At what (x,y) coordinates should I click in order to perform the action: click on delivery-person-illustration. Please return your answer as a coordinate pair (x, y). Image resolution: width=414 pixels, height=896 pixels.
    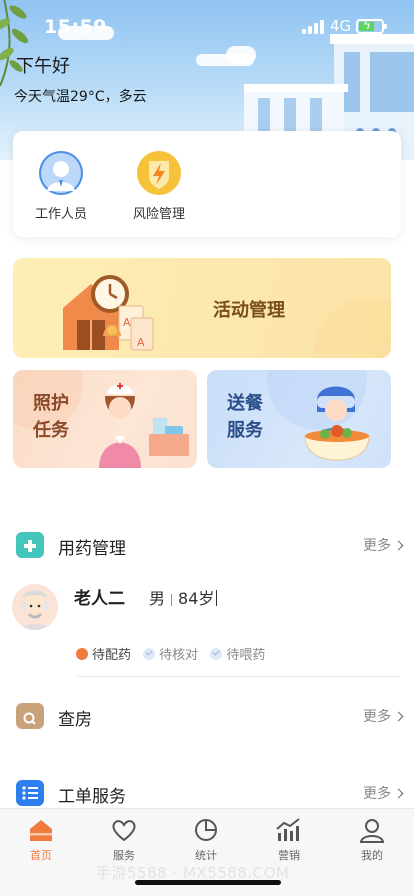
    Looking at the image, I should click on (337, 423).